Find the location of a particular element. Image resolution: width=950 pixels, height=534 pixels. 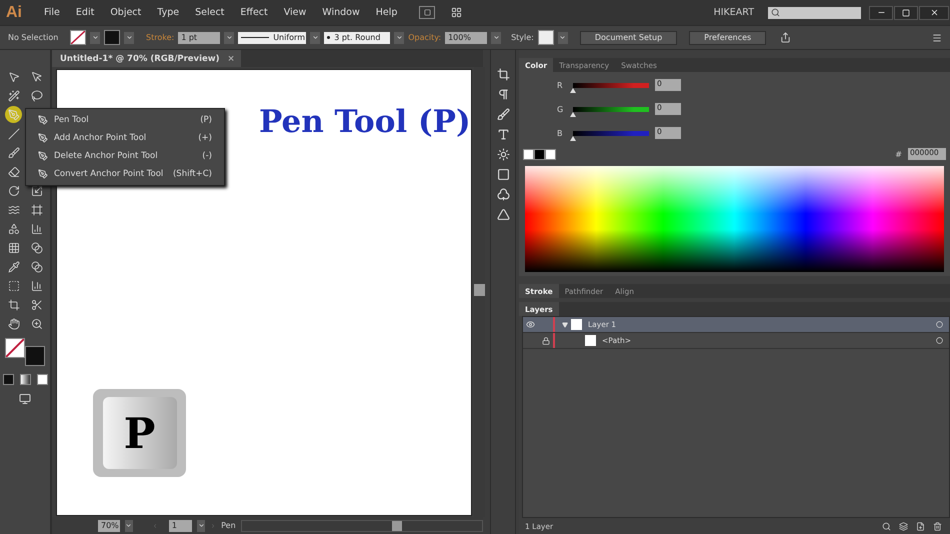

brush-dot-icon is located at coordinates (328, 37).